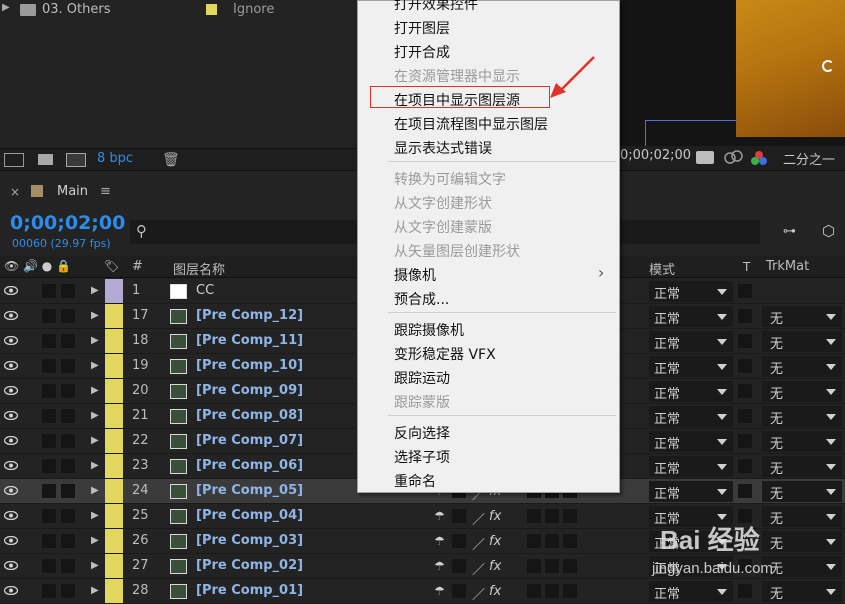 This screenshot has width=845, height=604. Describe the element at coordinates (422, 28) in the screenshot. I see `menu-item: 打开图层` at that location.